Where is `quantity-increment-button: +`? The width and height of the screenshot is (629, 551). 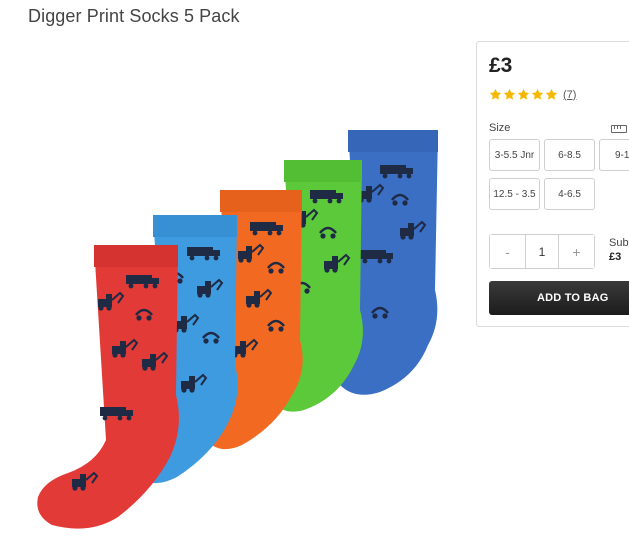
quantity-increment-button: + is located at coordinates (576, 251).